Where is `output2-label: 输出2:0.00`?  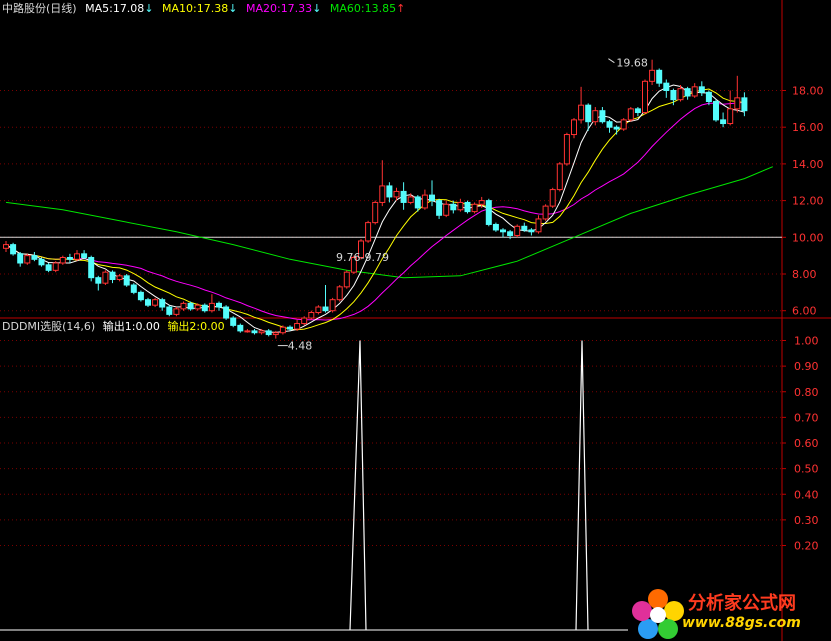 output2-label: 输出2:0.00 is located at coordinates (196, 326).